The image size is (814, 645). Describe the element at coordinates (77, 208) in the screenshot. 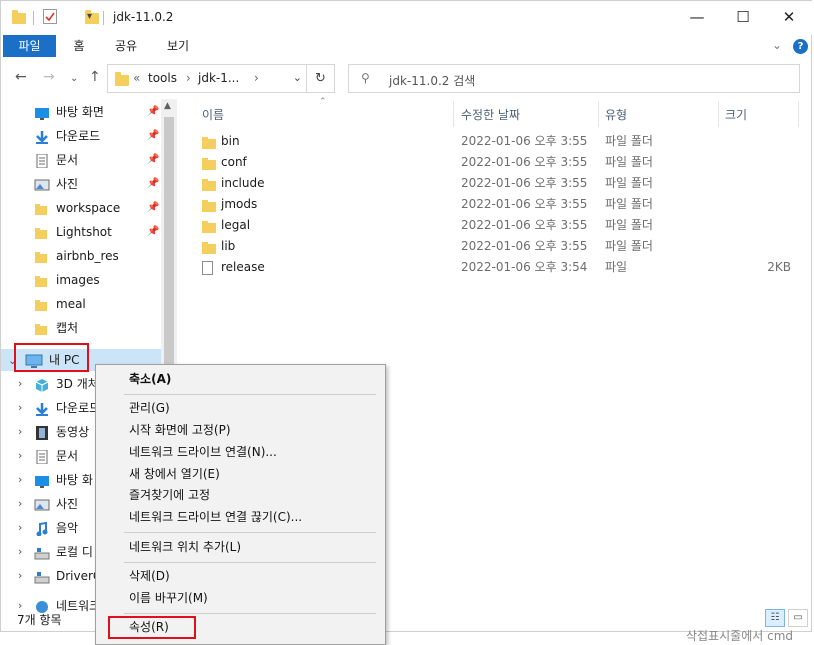

I see `sidebar-item: workspace` at that location.